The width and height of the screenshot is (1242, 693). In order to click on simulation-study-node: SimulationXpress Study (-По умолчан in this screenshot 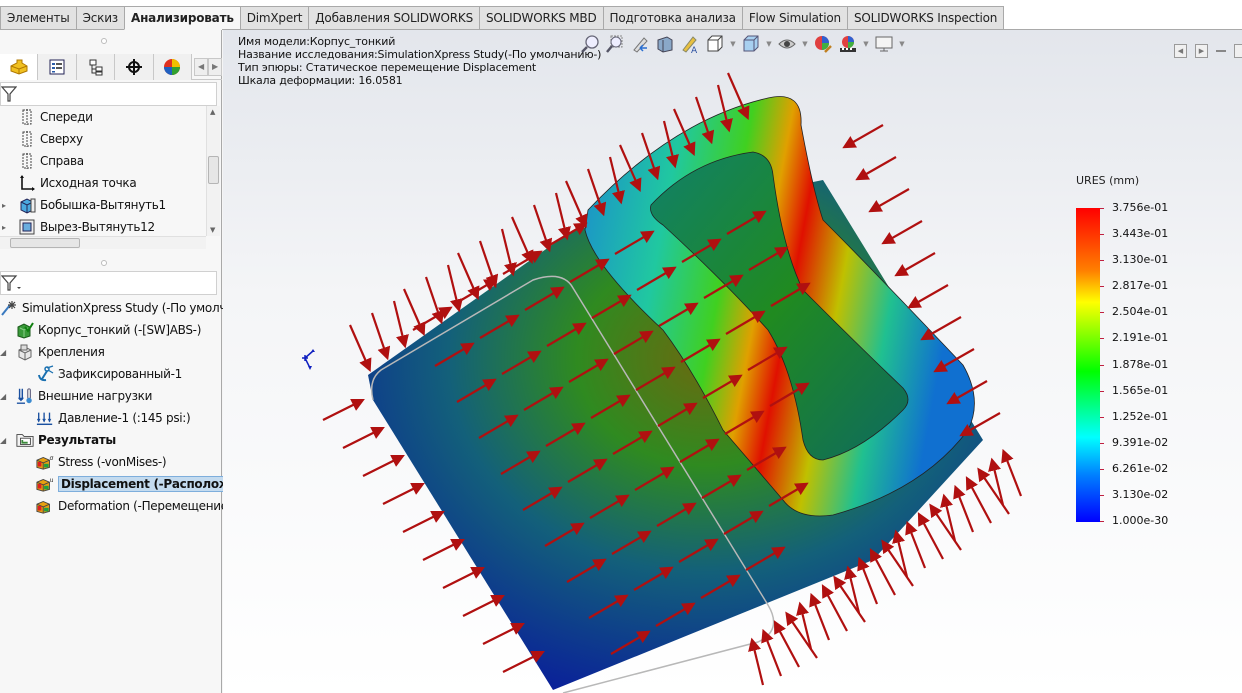, I will do `click(120, 308)`.